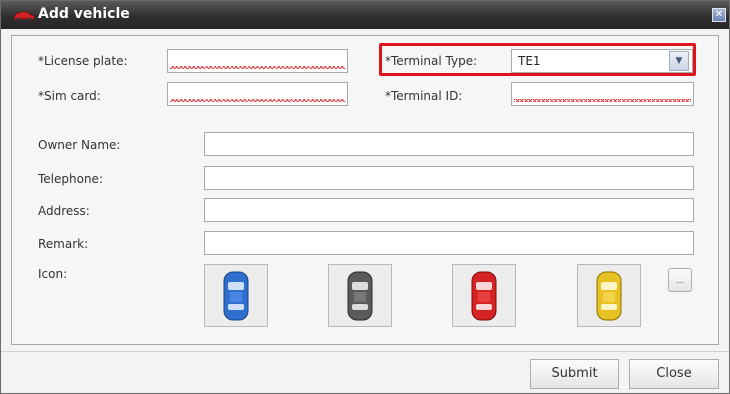 The width and height of the screenshot is (730, 394). I want to click on owner-name-input, so click(449, 144).